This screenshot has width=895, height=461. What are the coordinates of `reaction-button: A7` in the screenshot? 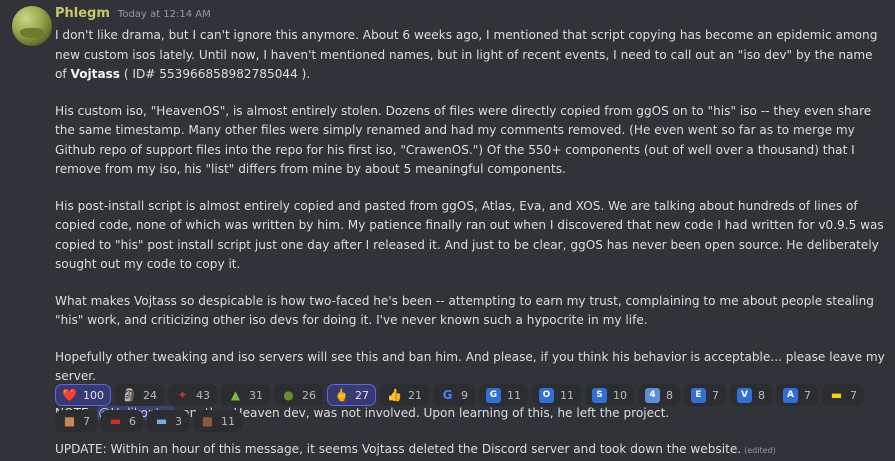 It's located at (797, 395).